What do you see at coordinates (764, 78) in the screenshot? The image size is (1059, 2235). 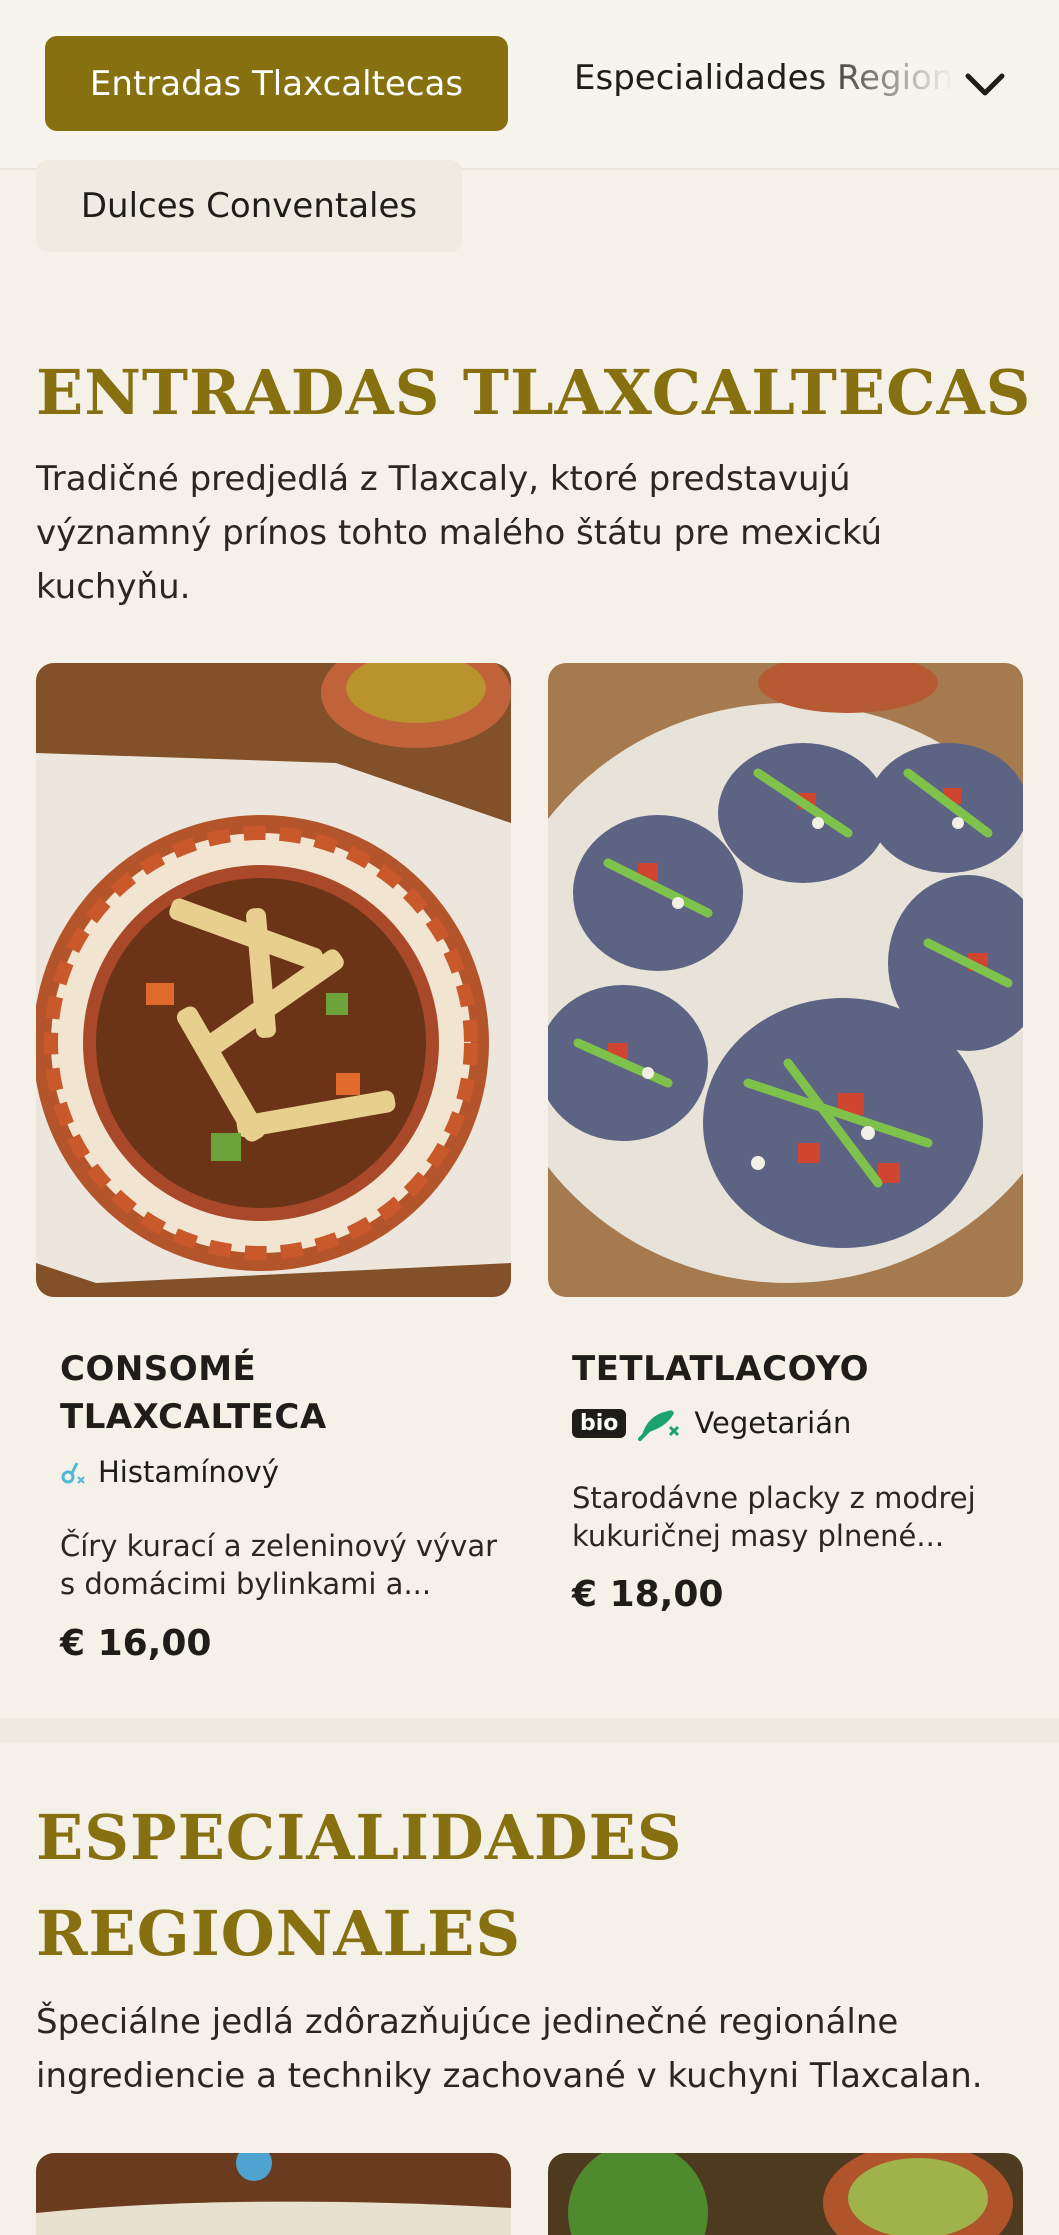 I see `category-tab-next: Especialidades Regionales` at bounding box center [764, 78].